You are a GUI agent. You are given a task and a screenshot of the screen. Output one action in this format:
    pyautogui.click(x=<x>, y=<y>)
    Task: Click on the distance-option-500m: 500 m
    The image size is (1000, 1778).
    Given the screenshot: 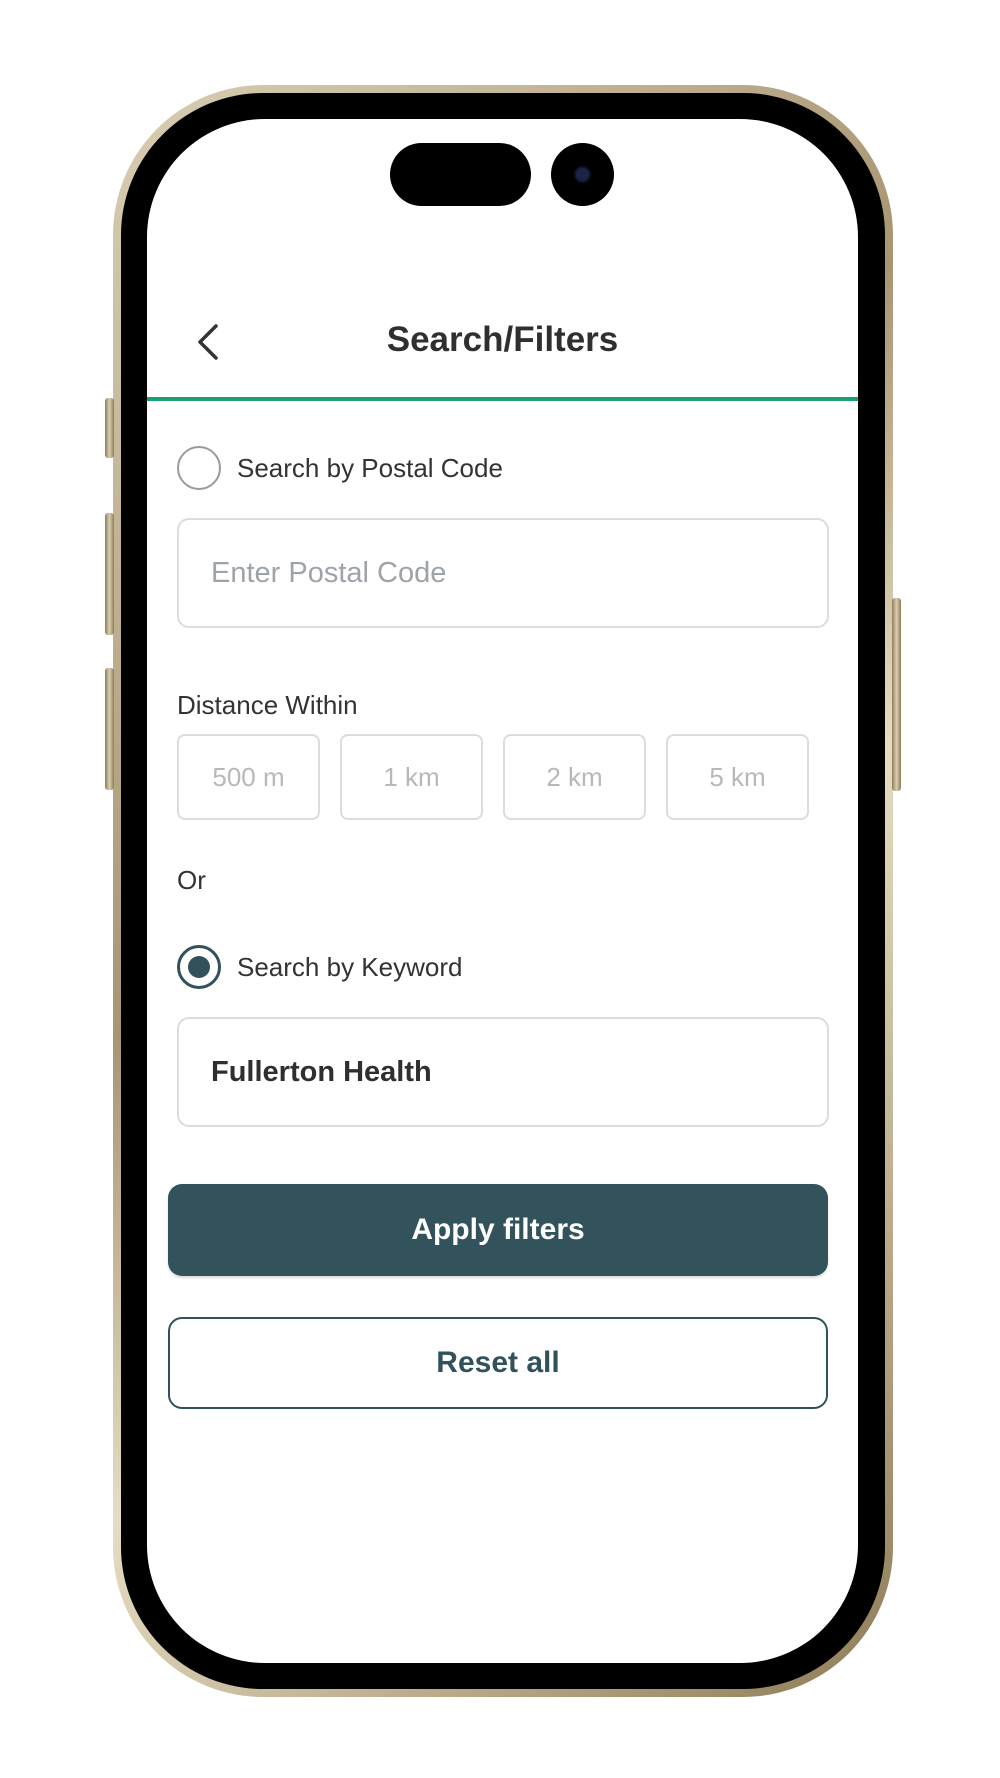 What is the action you would take?
    pyautogui.click(x=248, y=777)
    